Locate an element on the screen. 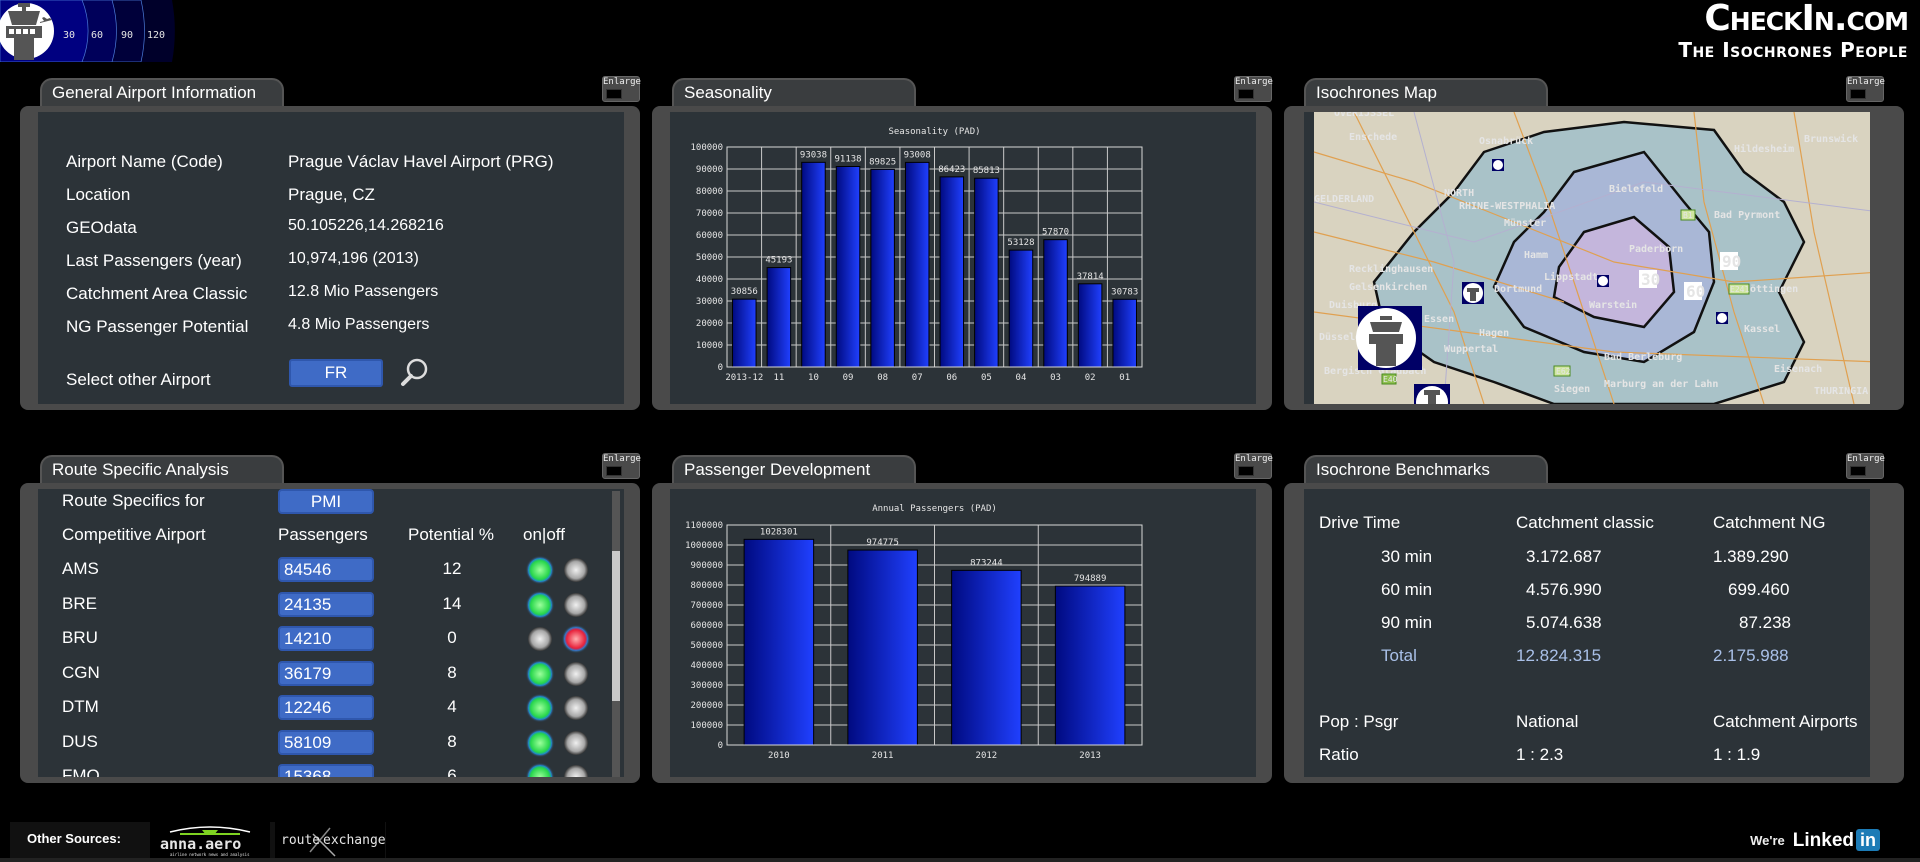  y-tick-label: 1100000 is located at coordinates (704, 526).